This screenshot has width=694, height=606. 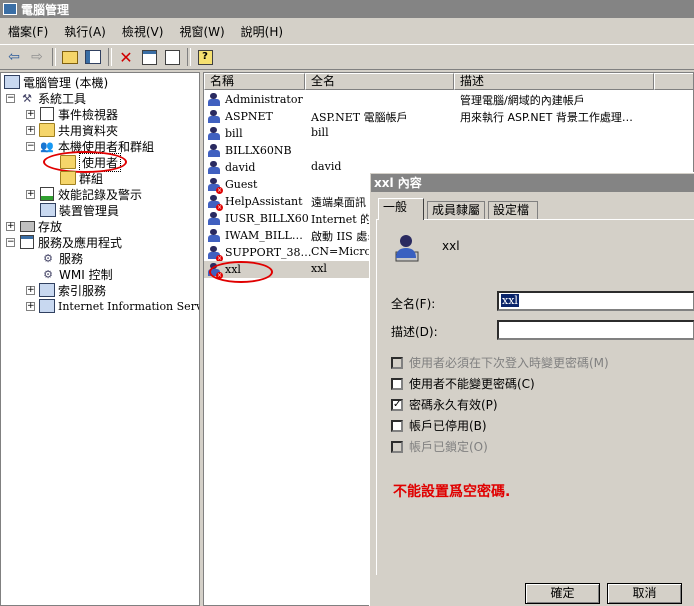 What do you see at coordinates (126, 57) in the screenshot?
I see `delete-icon: ✕` at bounding box center [126, 57].